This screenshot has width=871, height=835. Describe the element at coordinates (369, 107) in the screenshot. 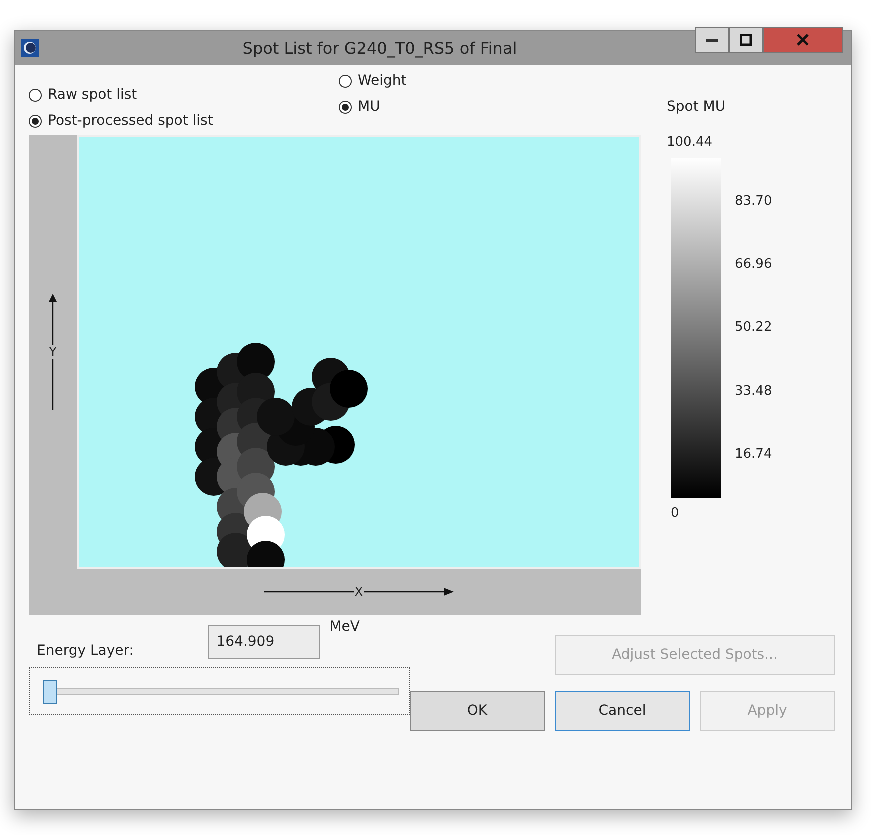

I see `radio-label: MU` at that location.